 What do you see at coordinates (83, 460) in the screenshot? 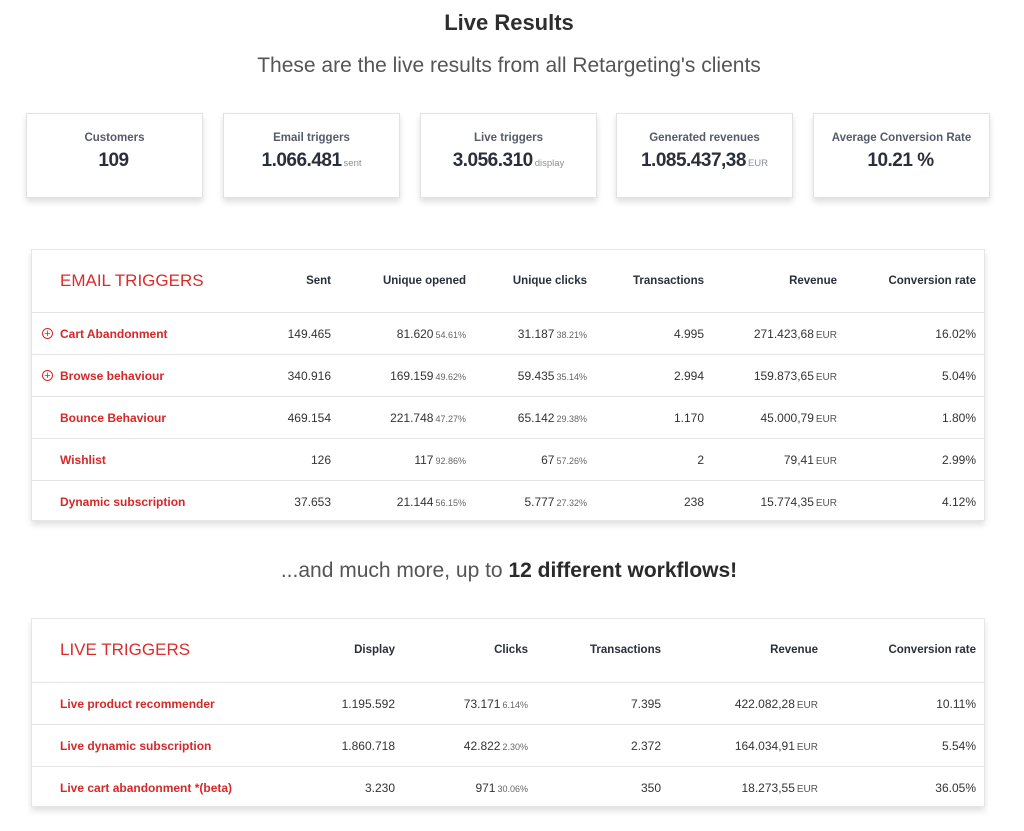
I see `row-name: Wishlist` at bounding box center [83, 460].